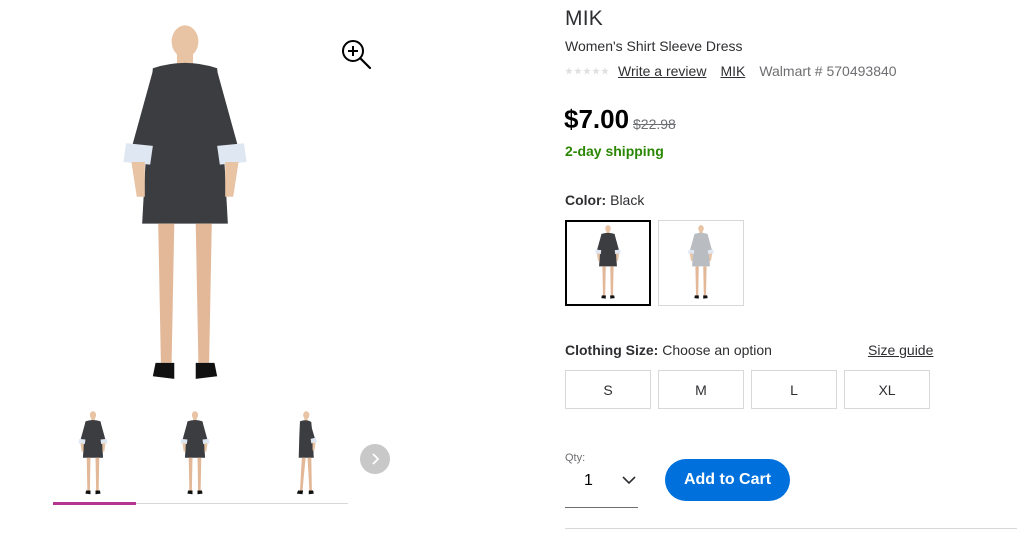 The width and height of the screenshot is (1017, 535). Describe the element at coordinates (627, 200) in the screenshot. I see `color-selected-value: Black` at that location.